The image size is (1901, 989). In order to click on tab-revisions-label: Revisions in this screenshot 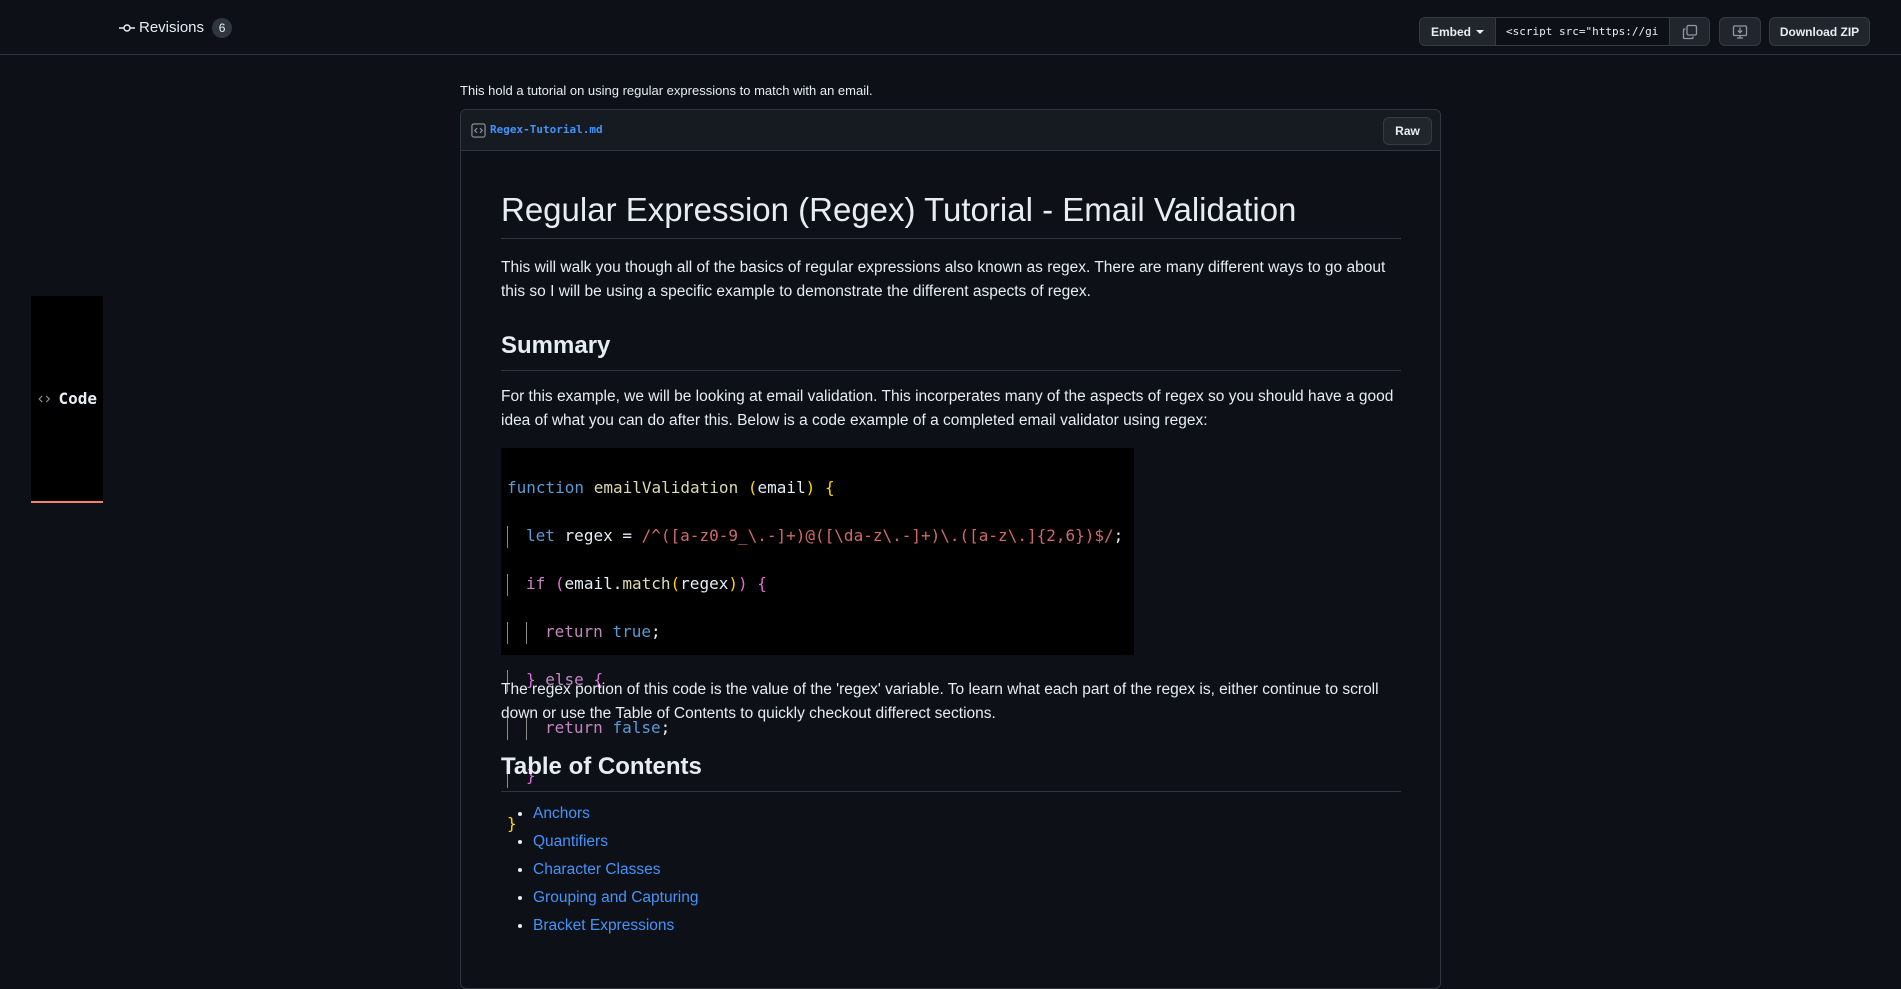, I will do `click(172, 27)`.